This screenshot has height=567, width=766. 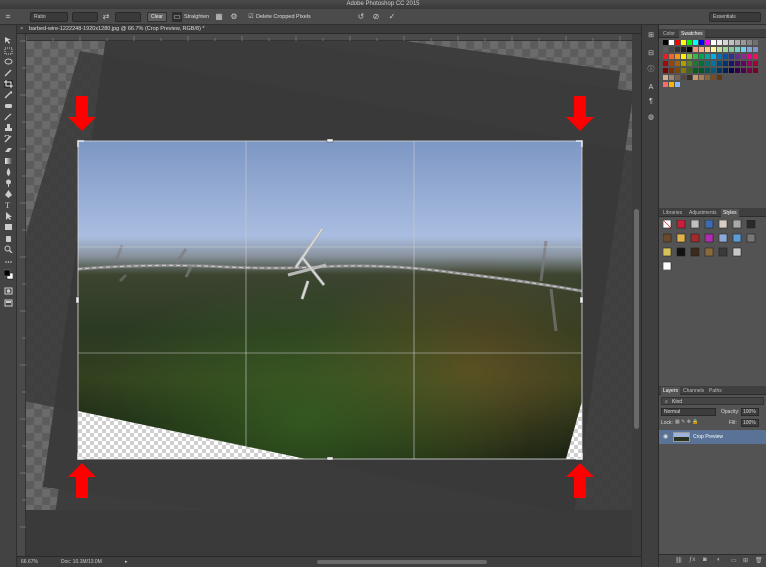 What do you see at coordinates (8, 139) in the screenshot?
I see `history-brush-tool-icon` at bounding box center [8, 139].